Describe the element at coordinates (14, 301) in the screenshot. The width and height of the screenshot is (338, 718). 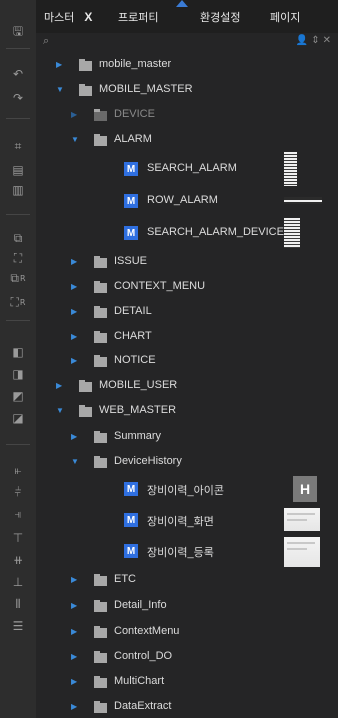
I see `ungroup-r-icon-glyph: ⛶` at that location.